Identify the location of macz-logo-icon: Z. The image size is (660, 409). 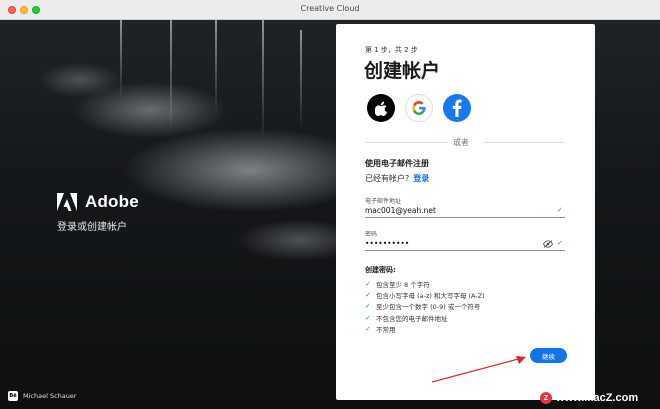
(546, 398).